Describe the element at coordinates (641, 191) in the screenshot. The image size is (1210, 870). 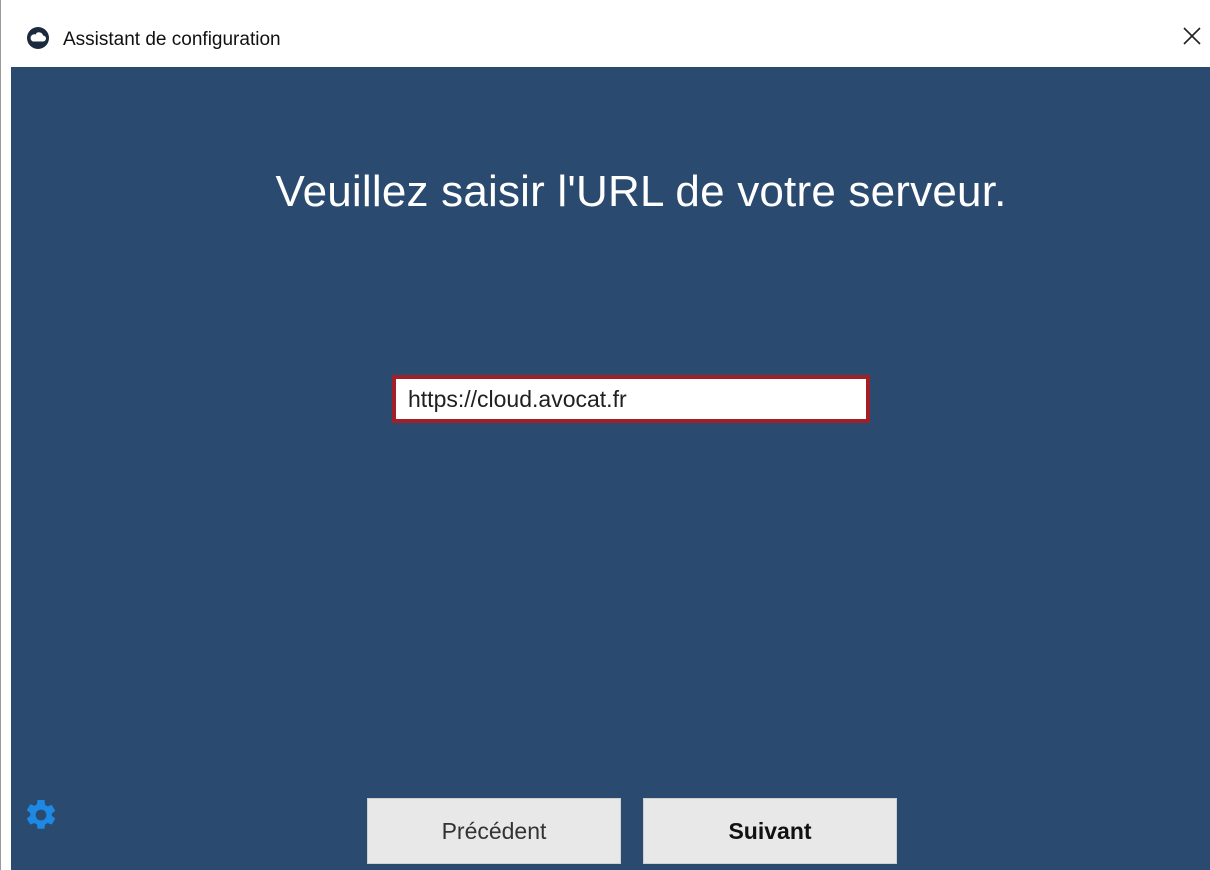
I see `page-title: Veuillez saisir l'URL de votre serveur.` at that location.